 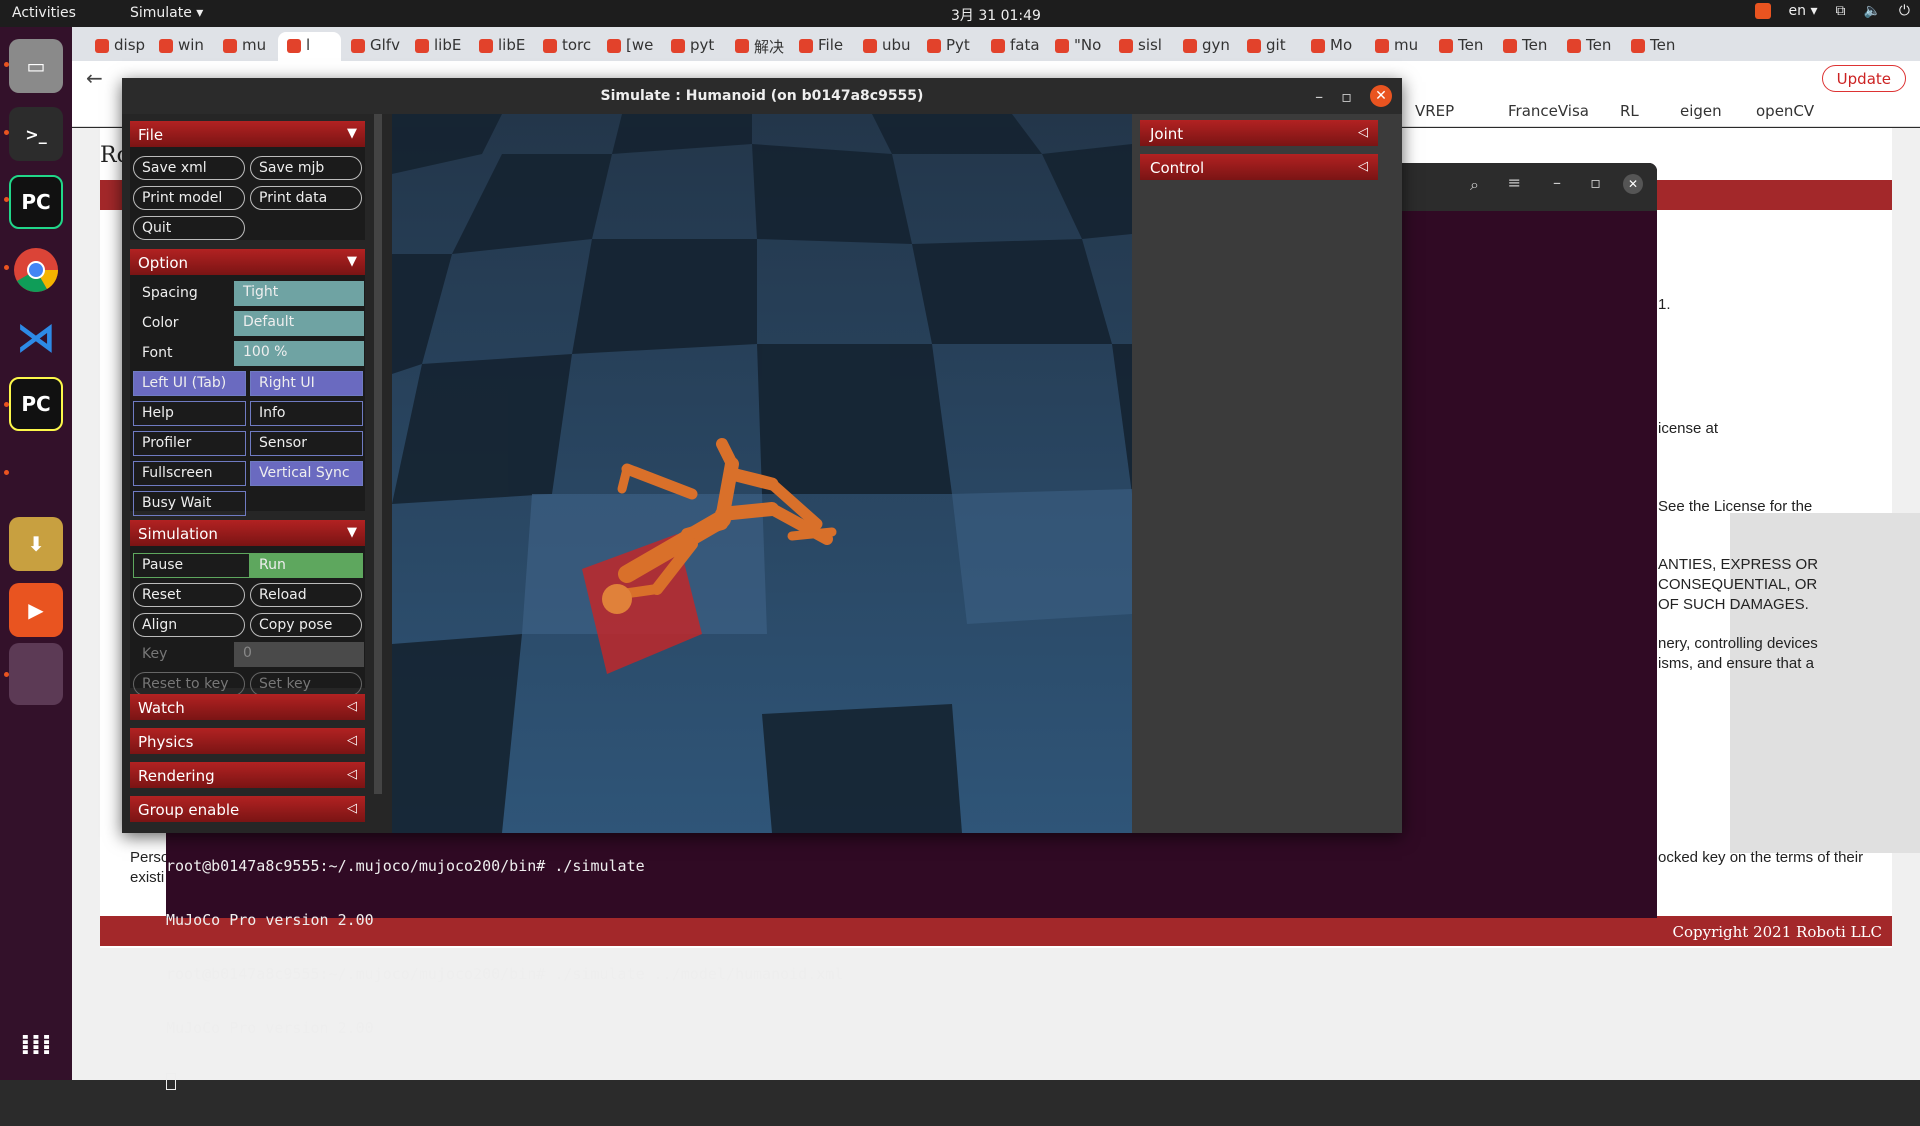 What do you see at coordinates (36, 544) in the screenshot?
I see `installer-icon: ⬇` at bounding box center [36, 544].